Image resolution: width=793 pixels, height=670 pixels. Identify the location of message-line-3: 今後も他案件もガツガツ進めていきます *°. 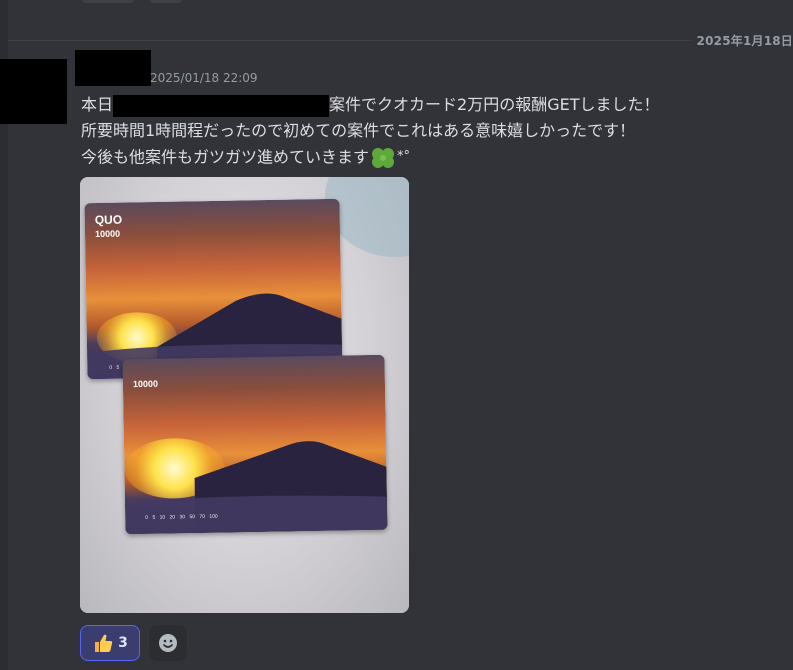
(245, 158).